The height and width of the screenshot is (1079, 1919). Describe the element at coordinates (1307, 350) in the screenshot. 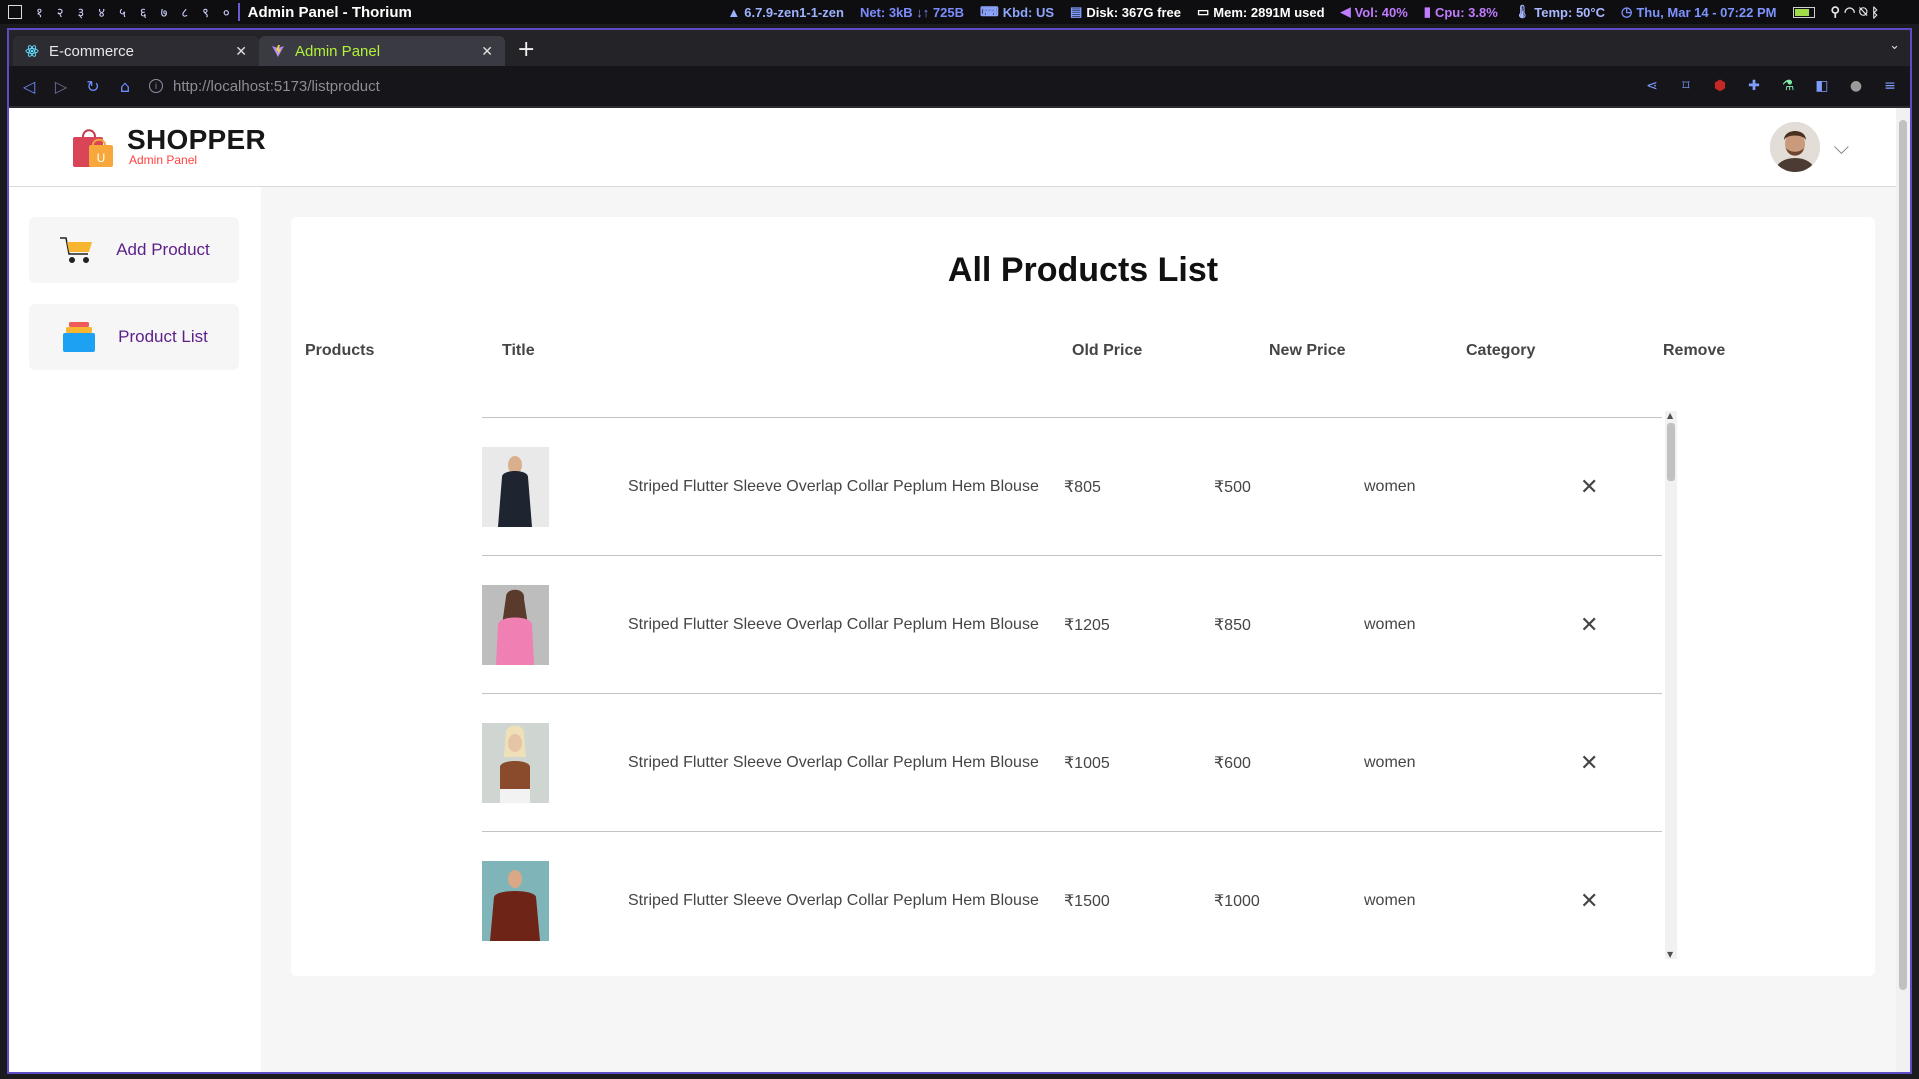

I see `column-header-new-price: New Price` at that location.